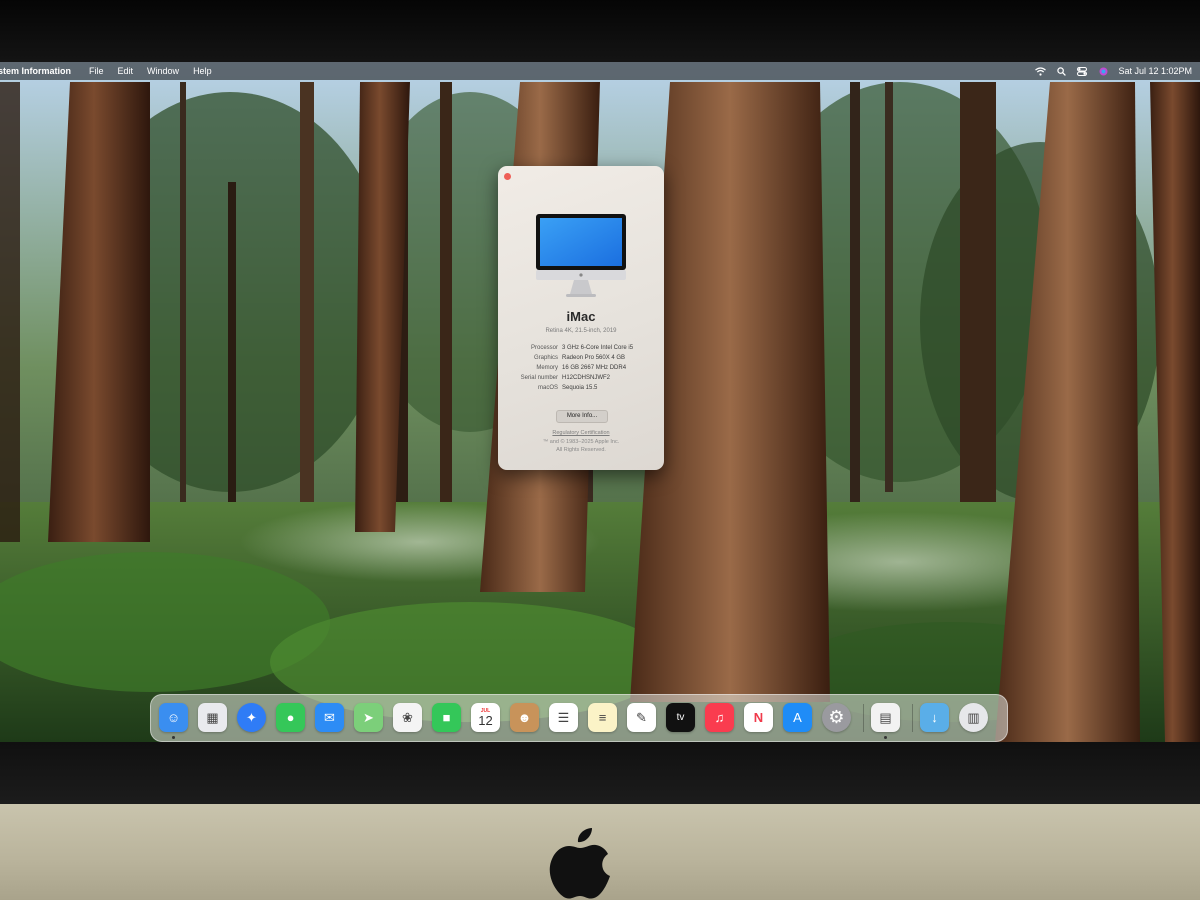 This screenshot has height=900, width=1200. What do you see at coordinates (581, 331) in the screenshot?
I see `model-subtitle: Retina 4K, 21.5-inch, 2019` at bounding box center [581, 331].